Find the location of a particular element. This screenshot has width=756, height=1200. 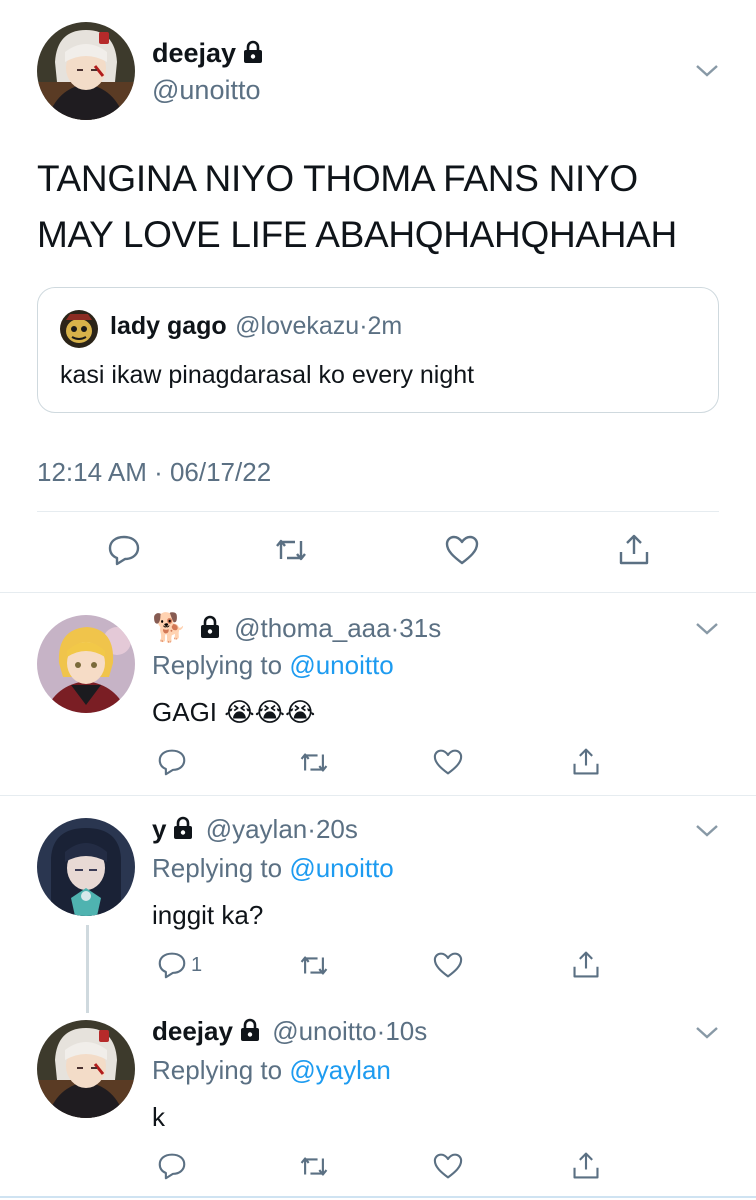

reply-header: y @yaylan·20s is located at coordinates (255, 830).